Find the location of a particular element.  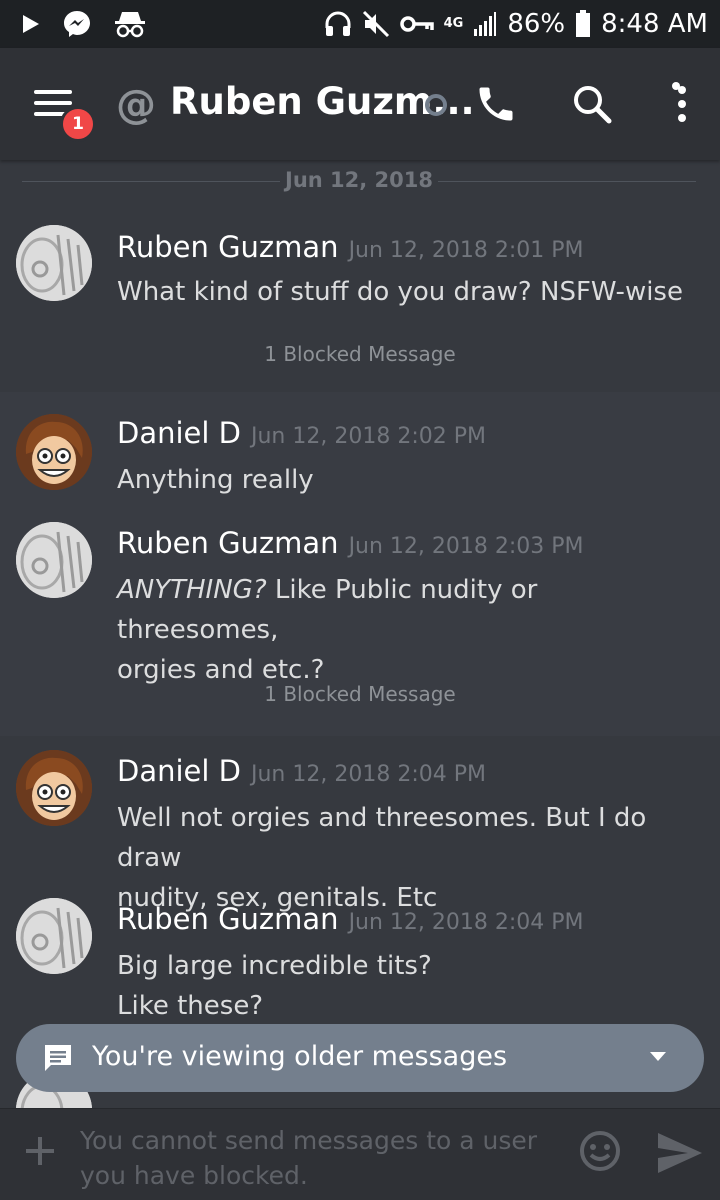

network-label: 4G is located at coordinates (453, 23).